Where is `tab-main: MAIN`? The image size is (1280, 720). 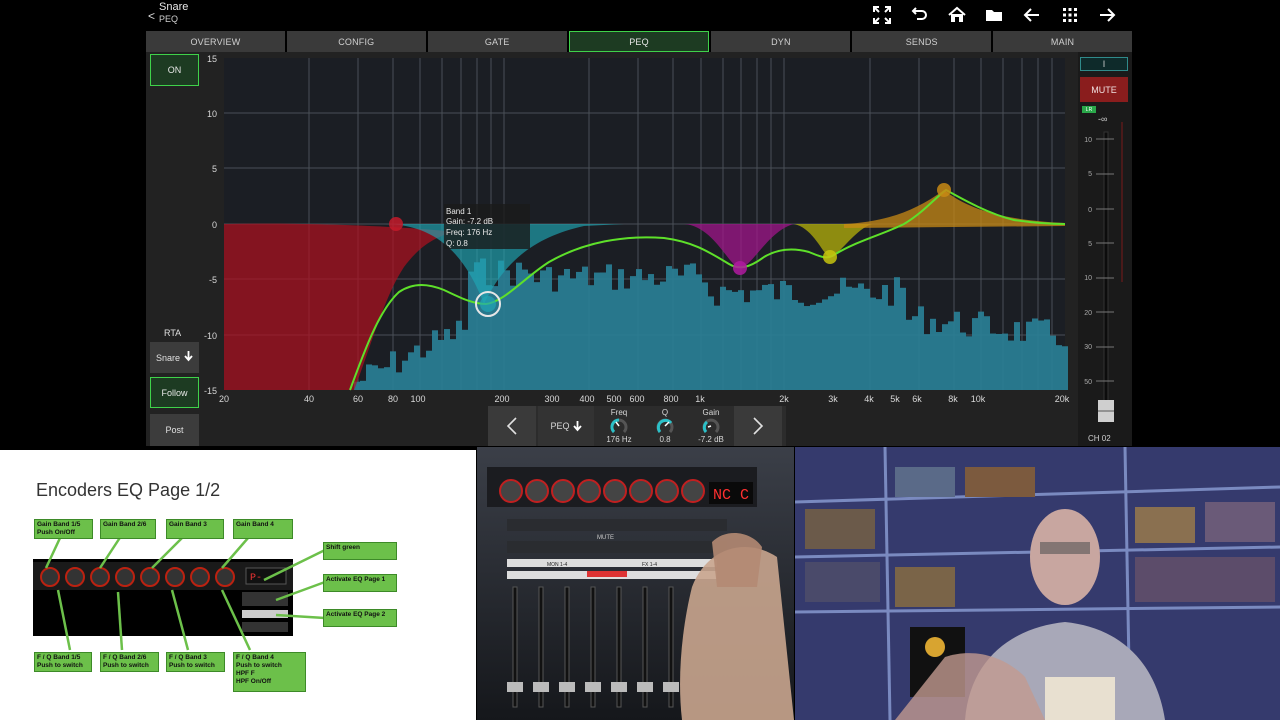 tab-main: MAIN is located at coordinates (1063, 41).